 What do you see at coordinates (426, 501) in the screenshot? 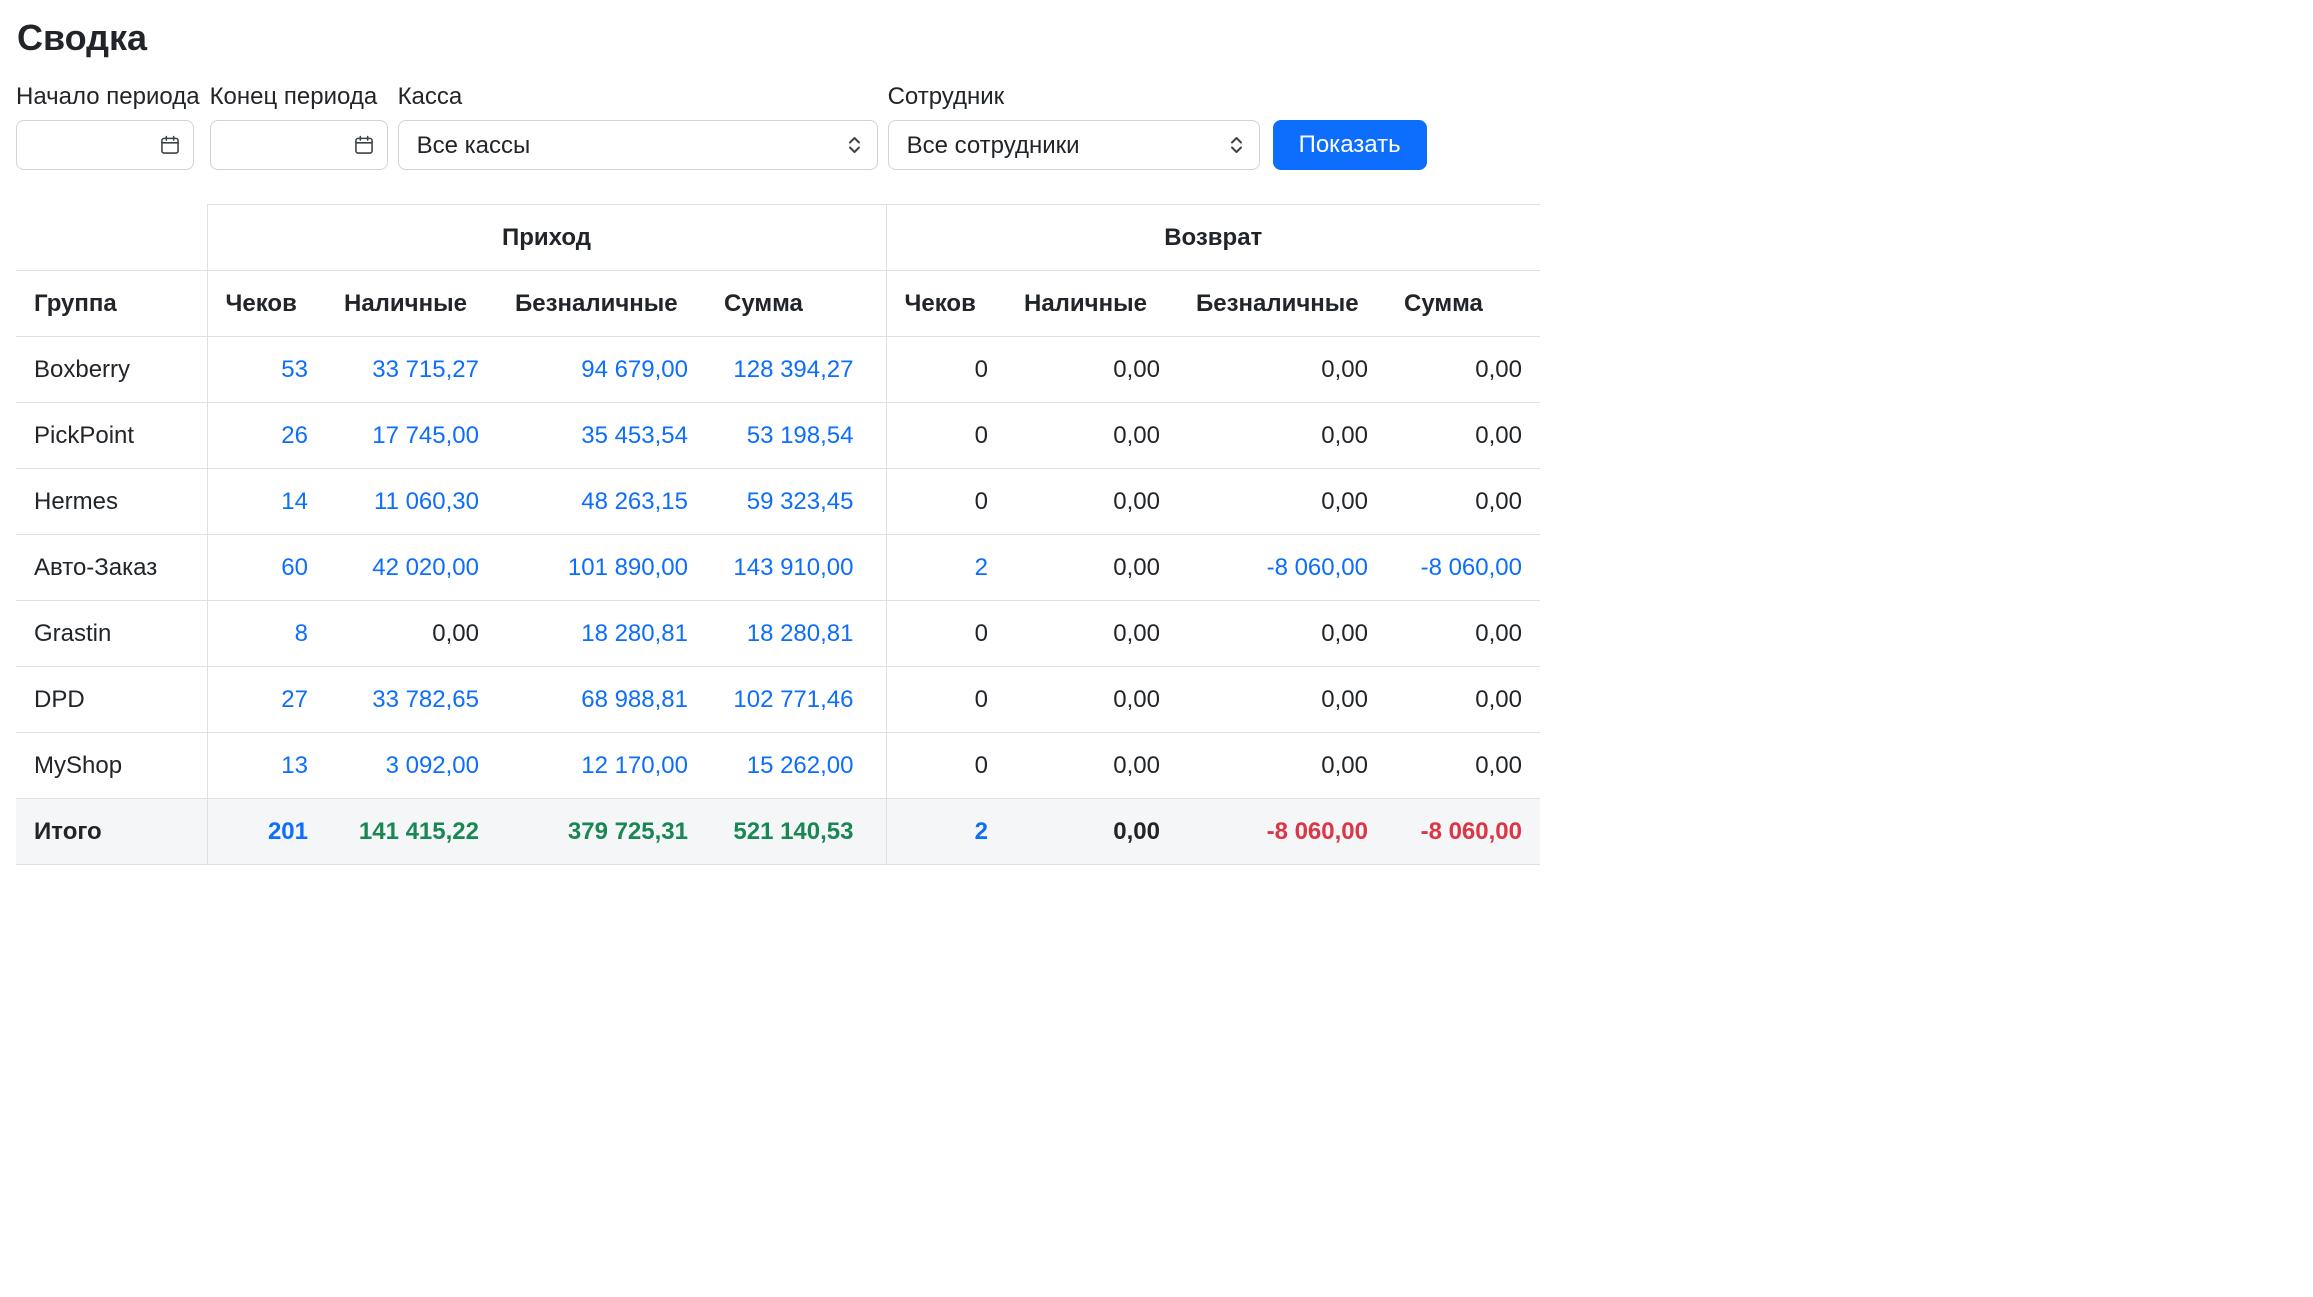
I see `income-cash-link: 11 060,30` at bounding box center [426, 501].